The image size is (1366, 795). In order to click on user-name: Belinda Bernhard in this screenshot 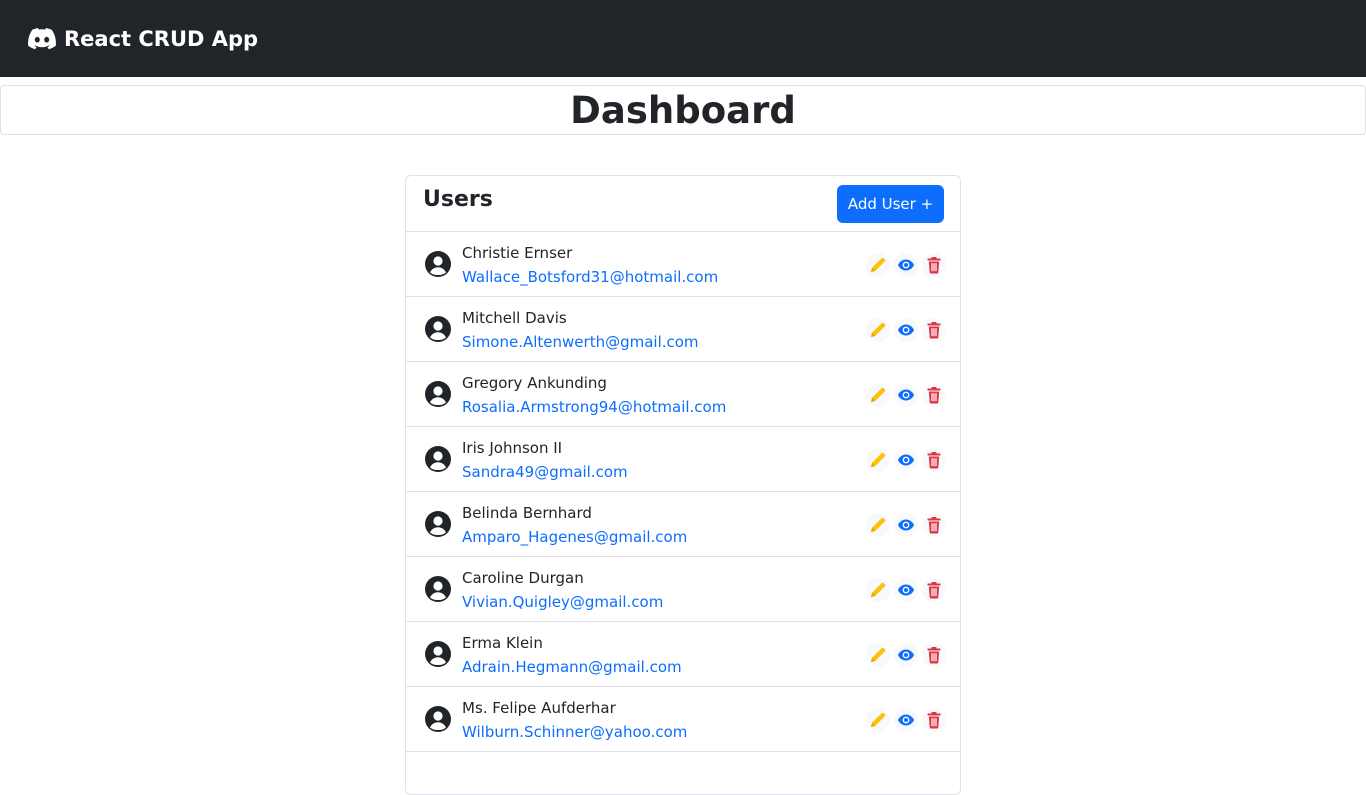, I will do `click(527, 513)`.